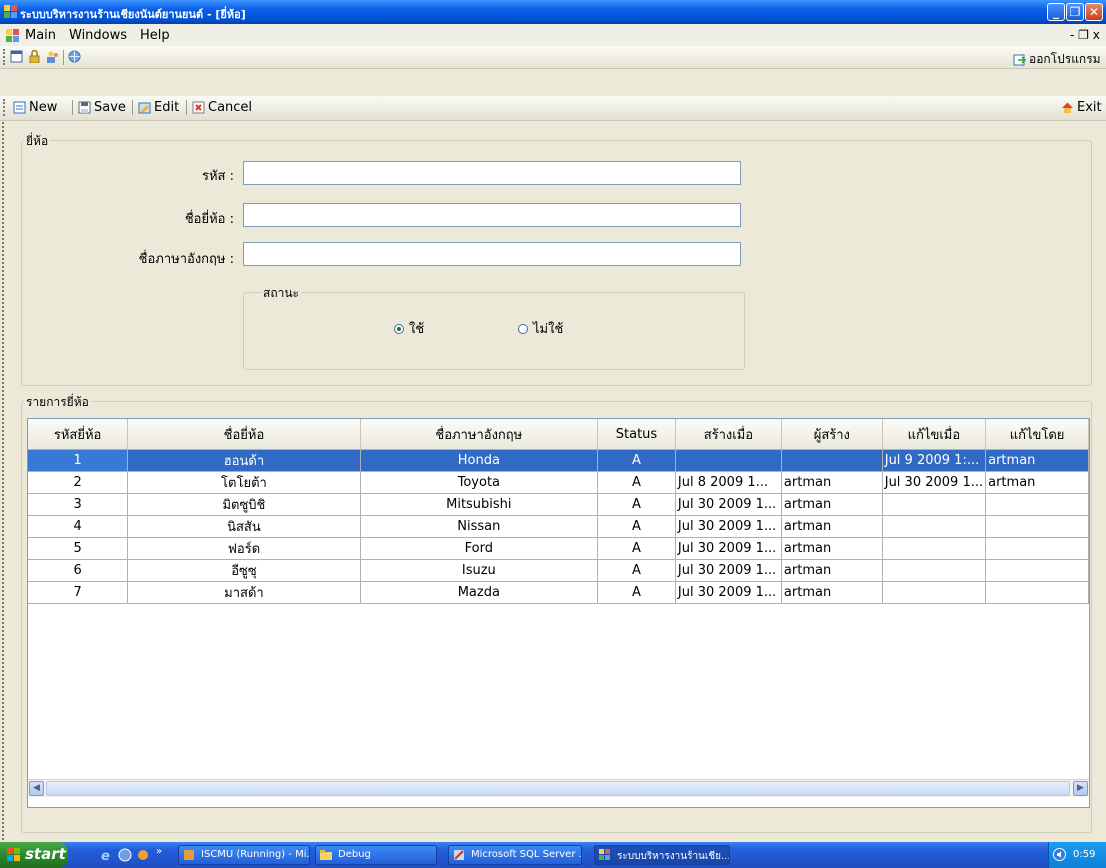 This screenshot has width=1106, height=868. I want to click on code-input, so click(492, 173).